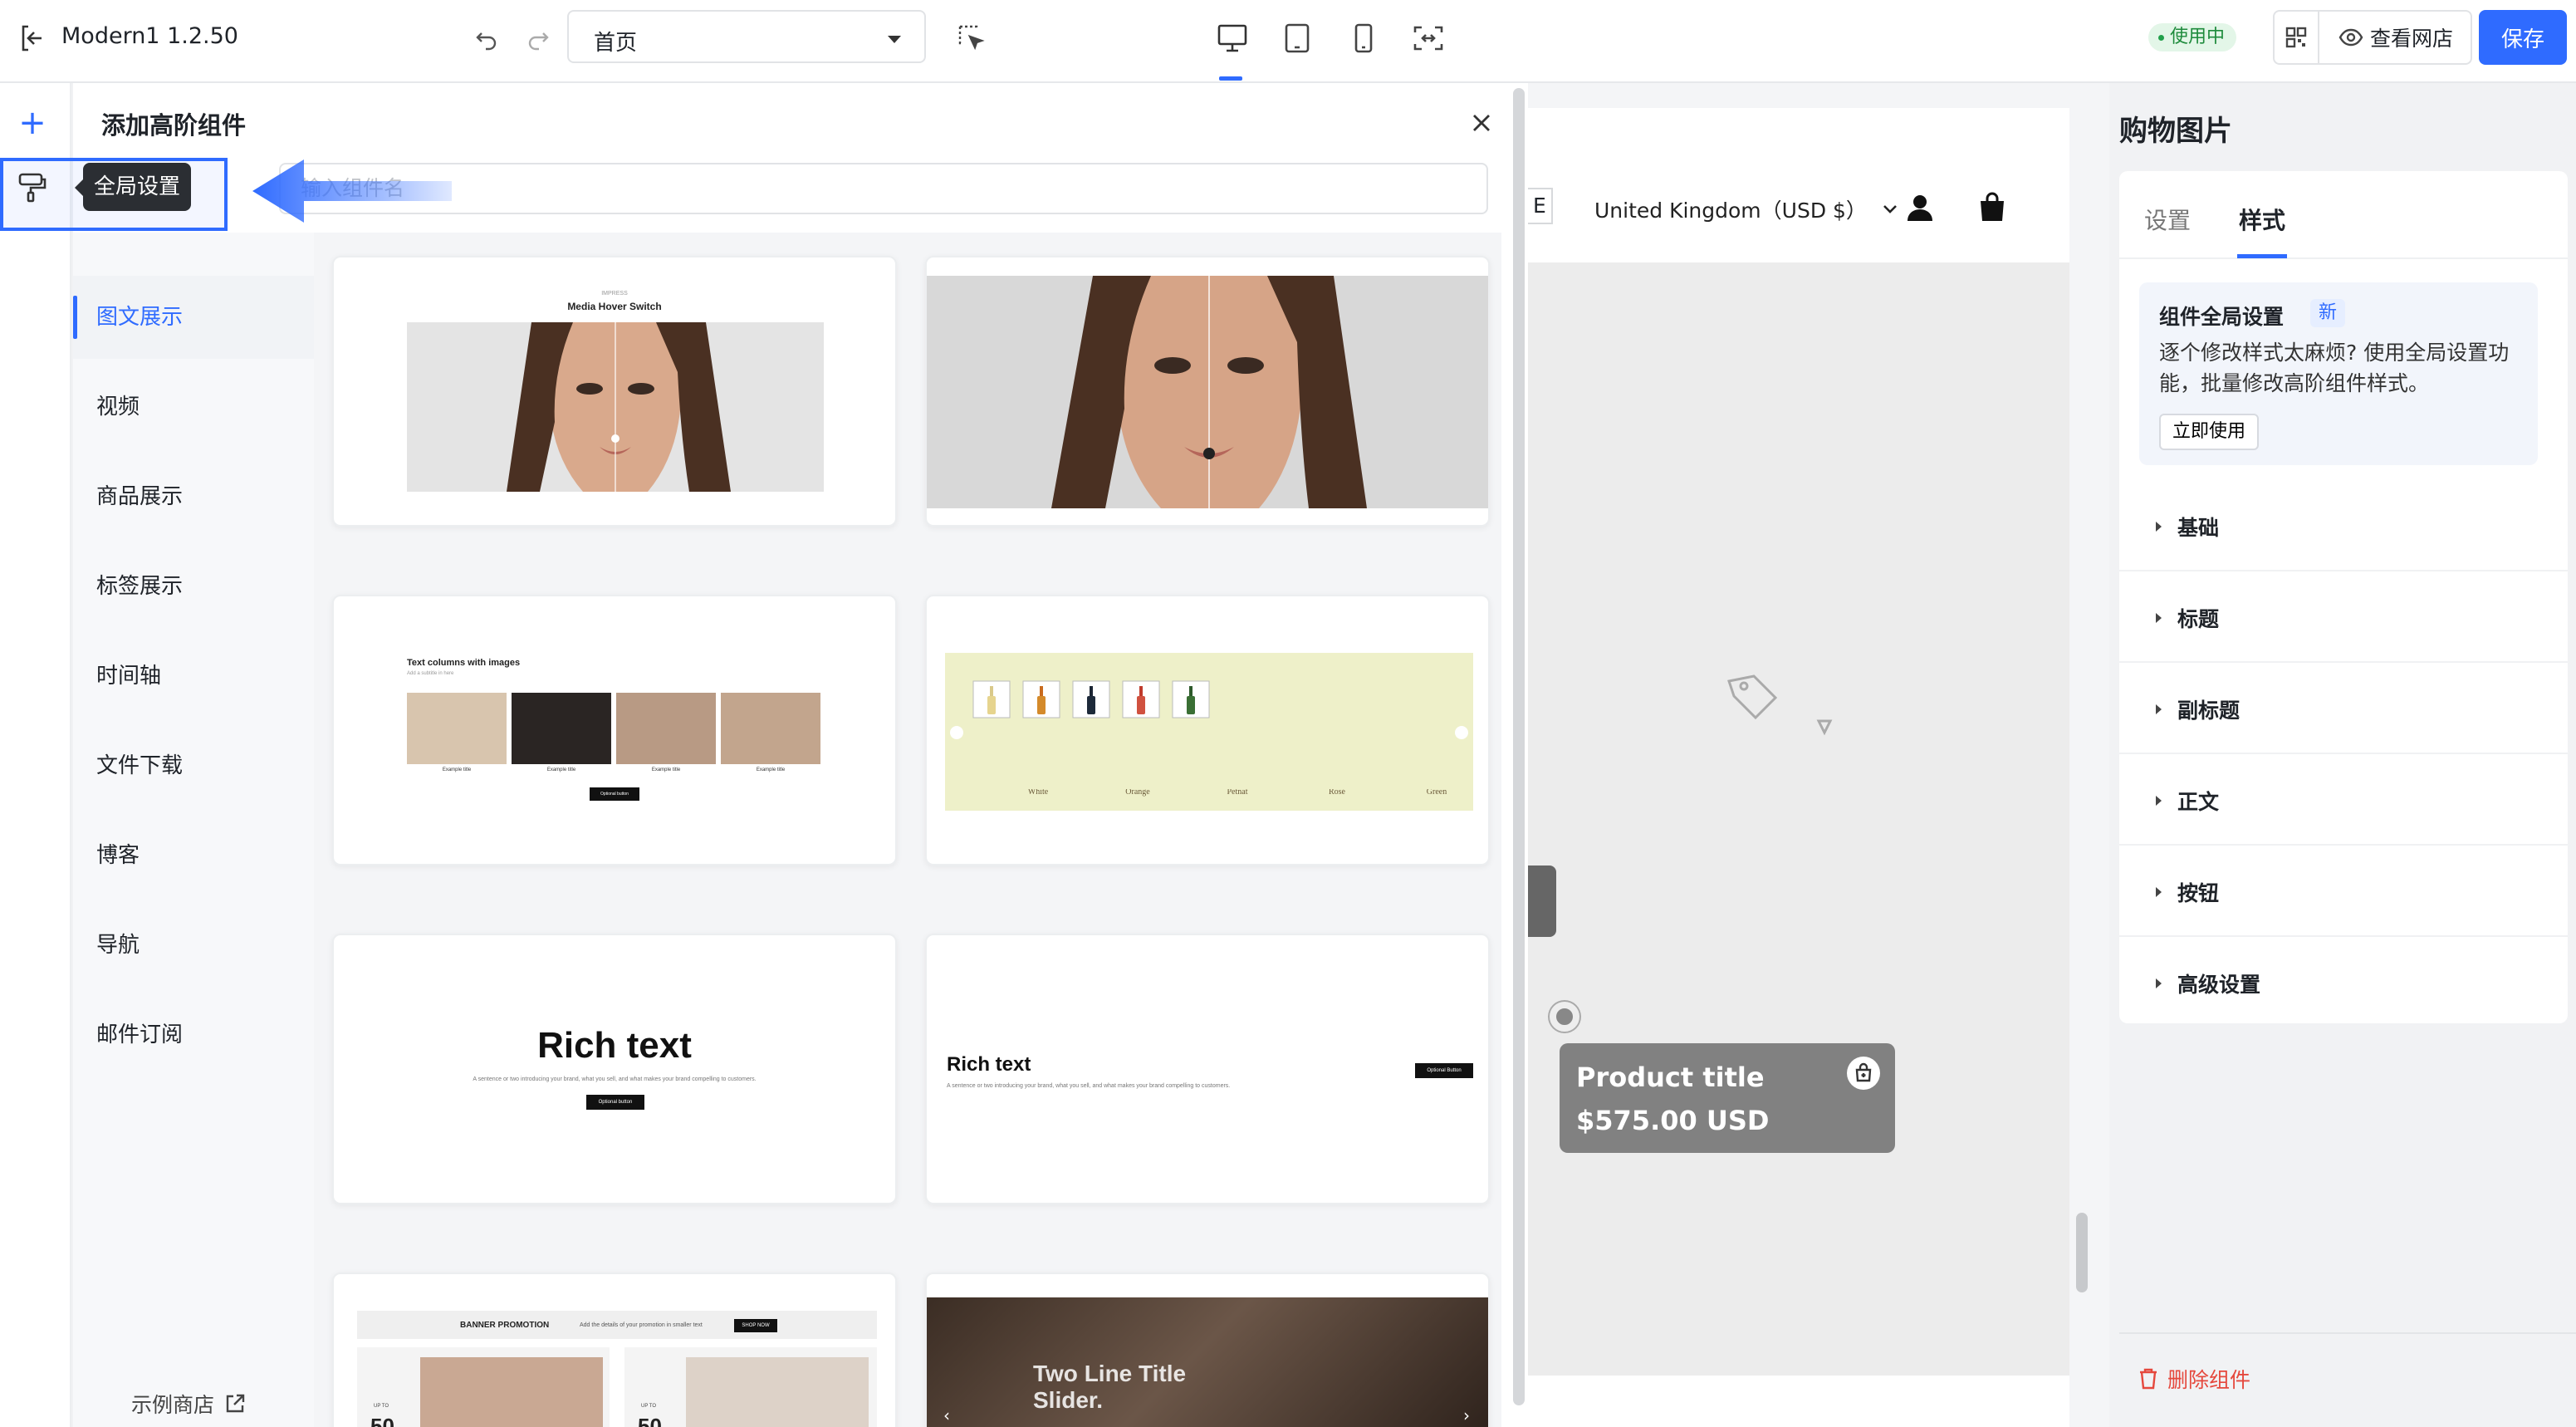 The image size is (2576, 1427). Describe the element at coordinates (1364, 38) in the screenshot. I see `mobile-view-icon` at that location.